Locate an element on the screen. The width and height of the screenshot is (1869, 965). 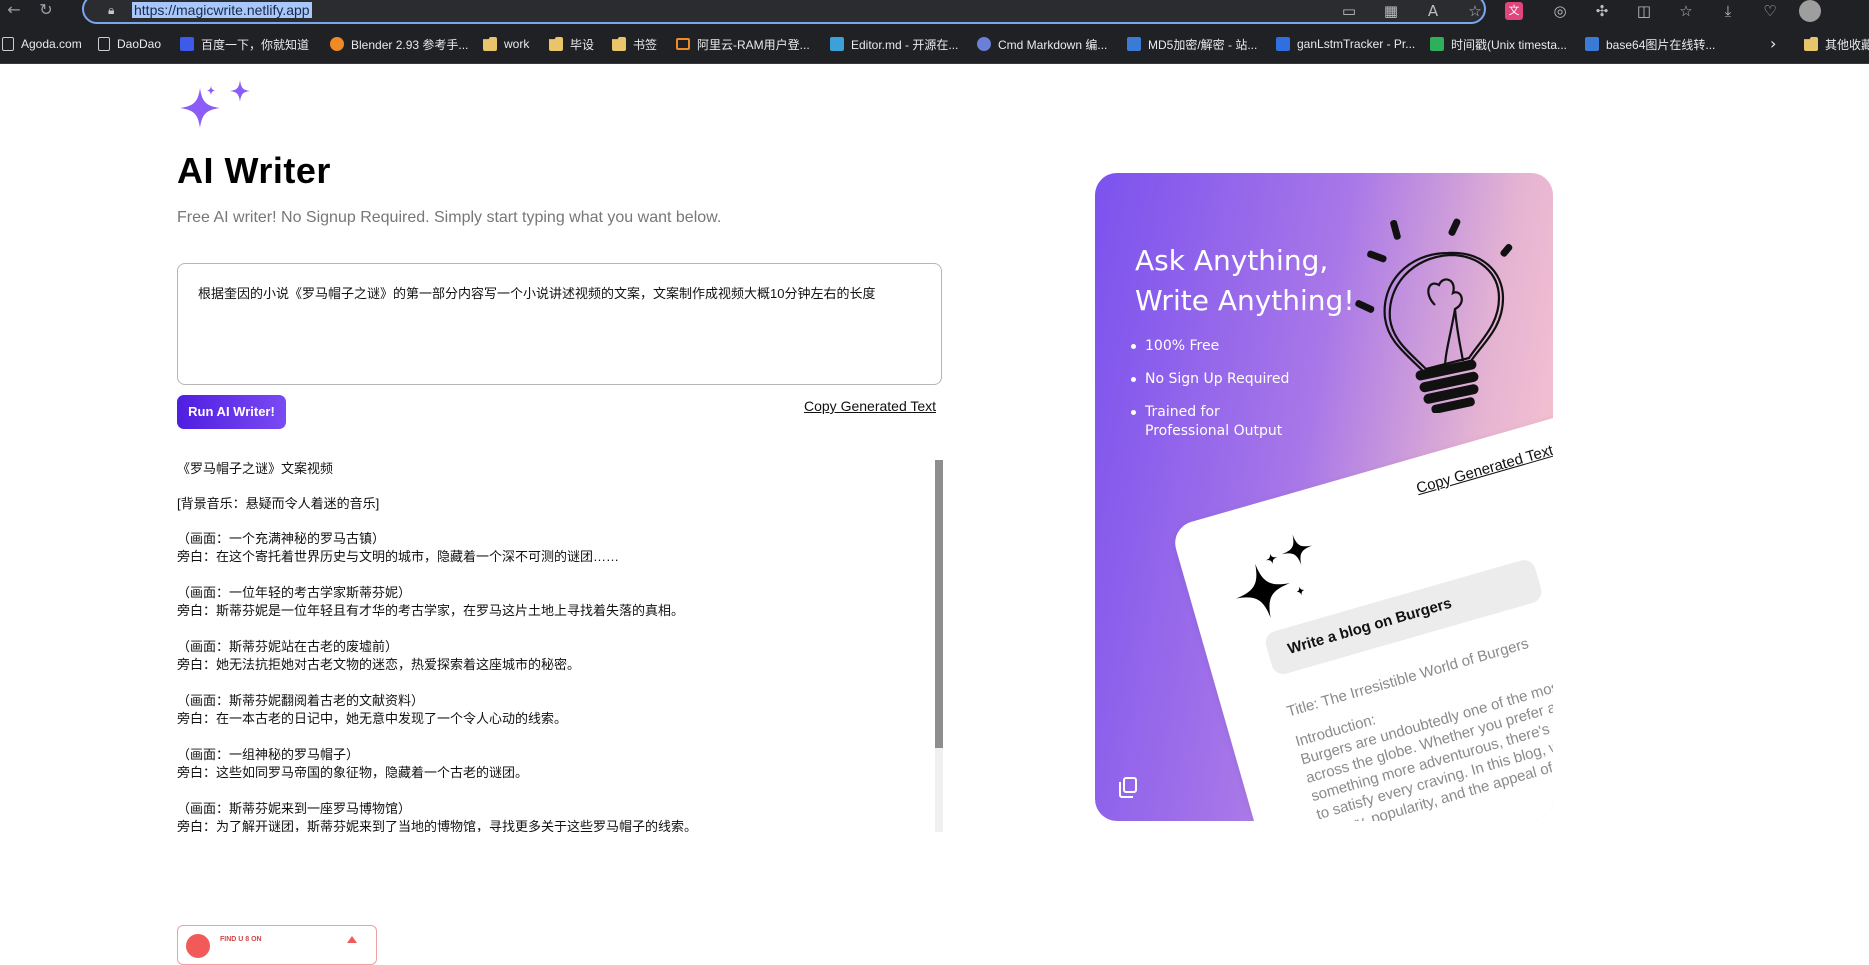
output-line: 旁白：在一本古老的日记中，她无意中发现了一个令人心动的线索。 is located at coordinates (372, 718).